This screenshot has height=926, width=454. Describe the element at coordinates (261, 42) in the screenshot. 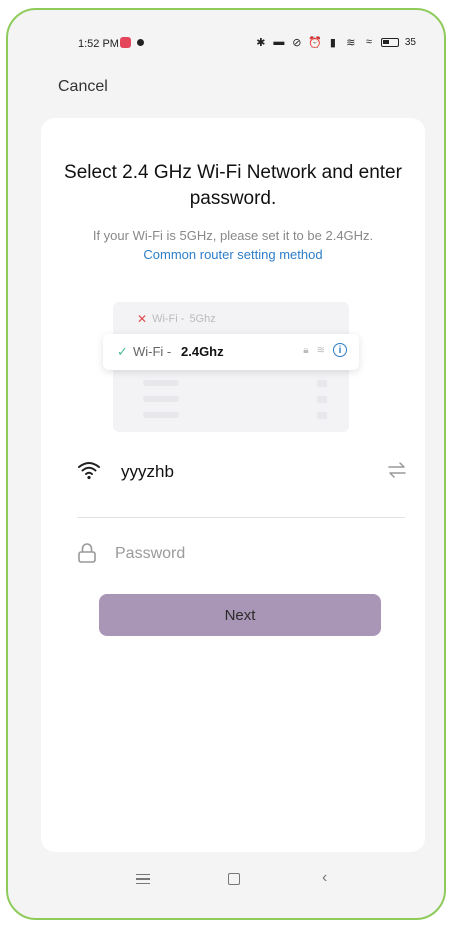

I see `bluetooth-icon: ✱` at that location.